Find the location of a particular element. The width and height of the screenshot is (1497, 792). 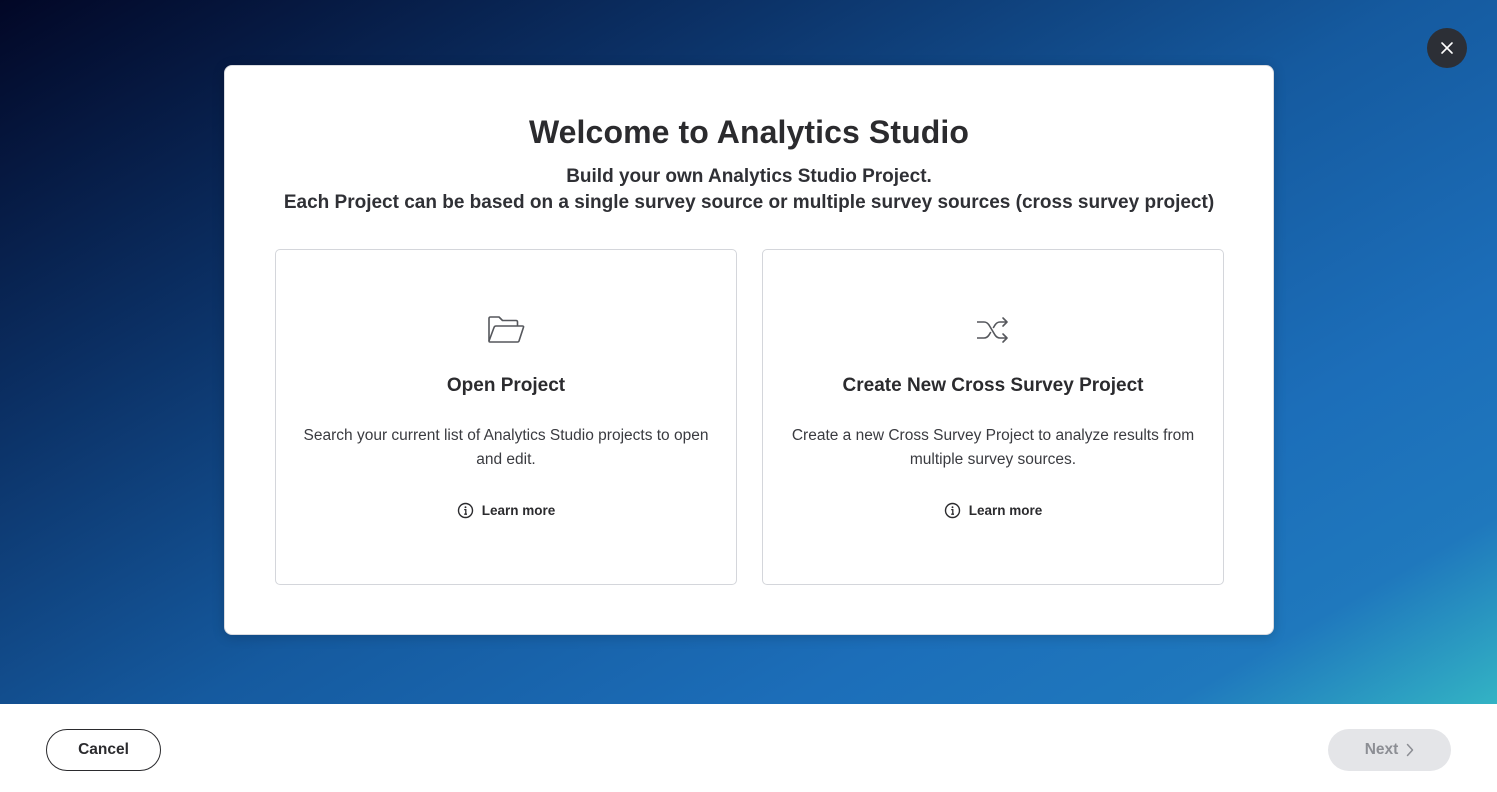

close-button is located at coordinates (1447, 48).